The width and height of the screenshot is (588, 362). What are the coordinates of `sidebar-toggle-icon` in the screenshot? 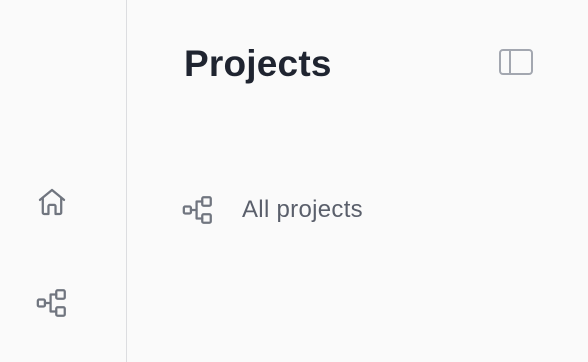 It's located at (516, 64).